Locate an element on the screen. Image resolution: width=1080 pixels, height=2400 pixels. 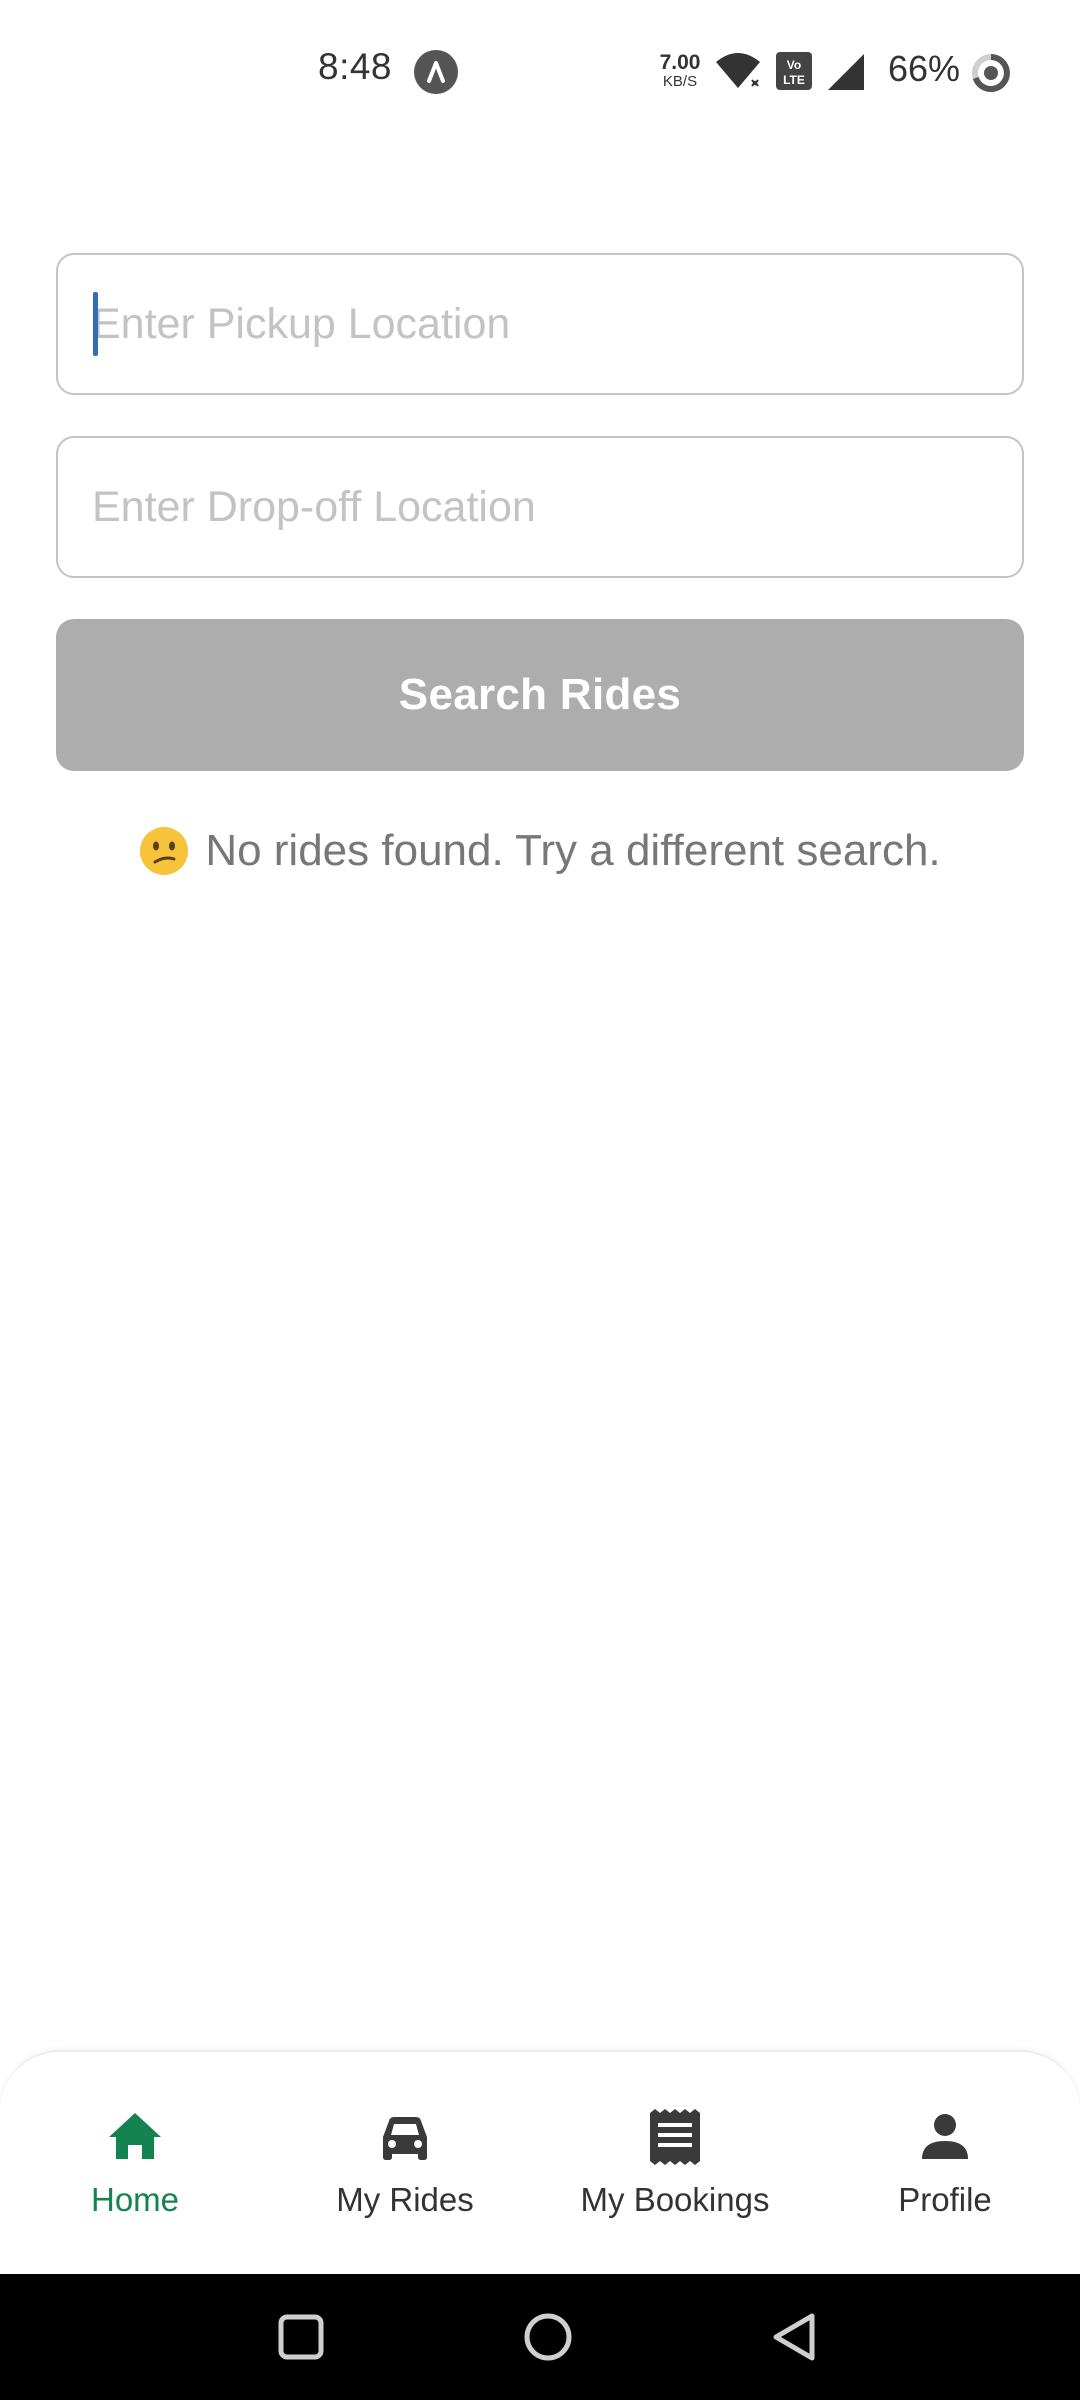
svg-text: Vo is located at coordinates (794, 65).